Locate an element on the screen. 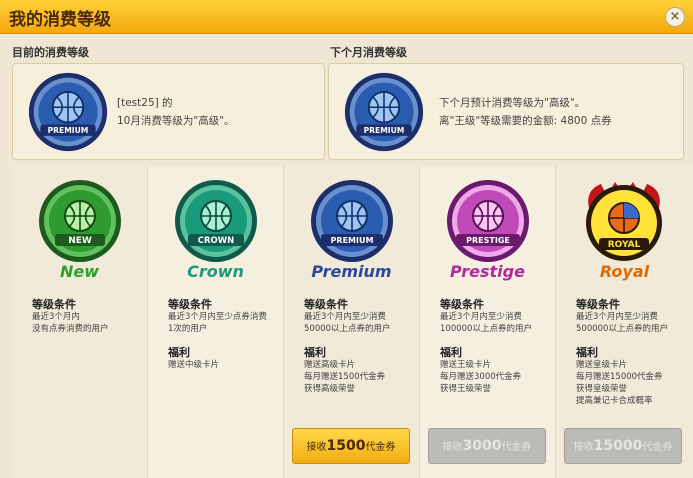 The image size is (693, 478). svg-text: CROWN is located at coordinates (216, 241).